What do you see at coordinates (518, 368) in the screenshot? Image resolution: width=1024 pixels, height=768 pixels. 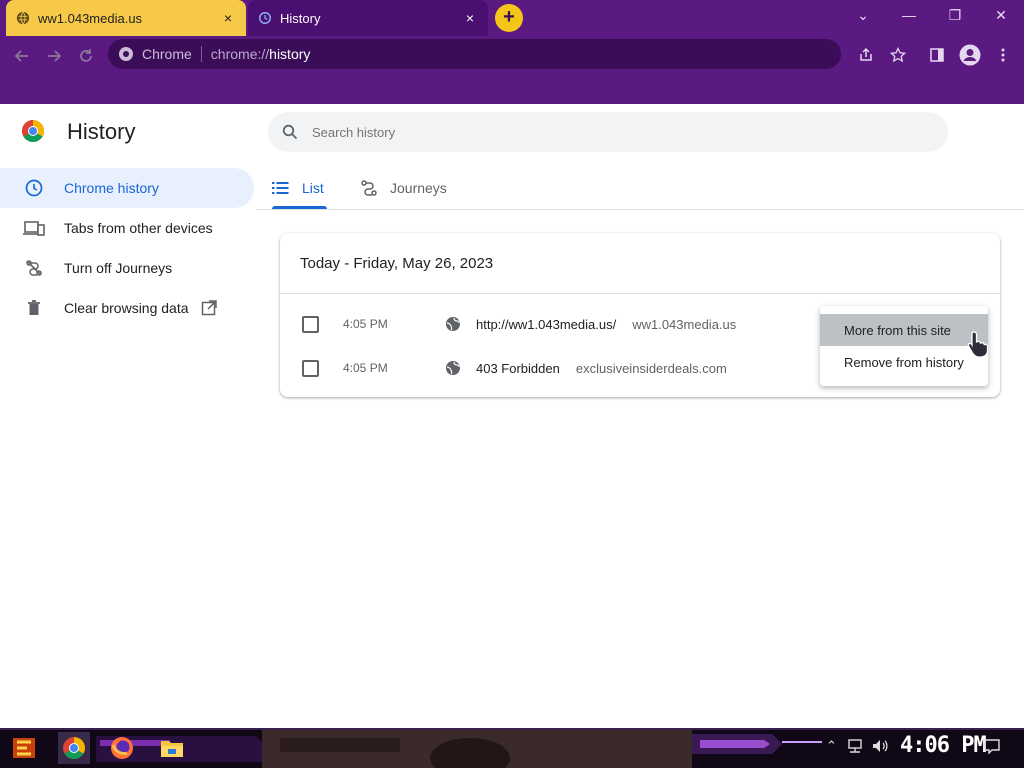 I see `entry-title-link: 403 Forbidden` at bounding box center [518, 368].